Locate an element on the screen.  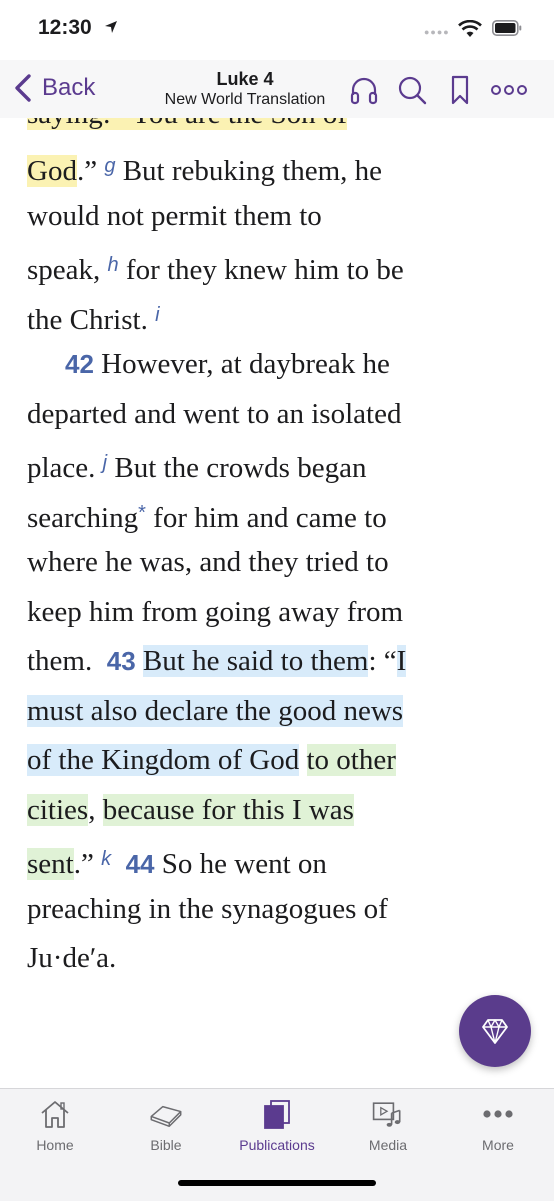
wifi-icon is located at coordinates (470, 28).